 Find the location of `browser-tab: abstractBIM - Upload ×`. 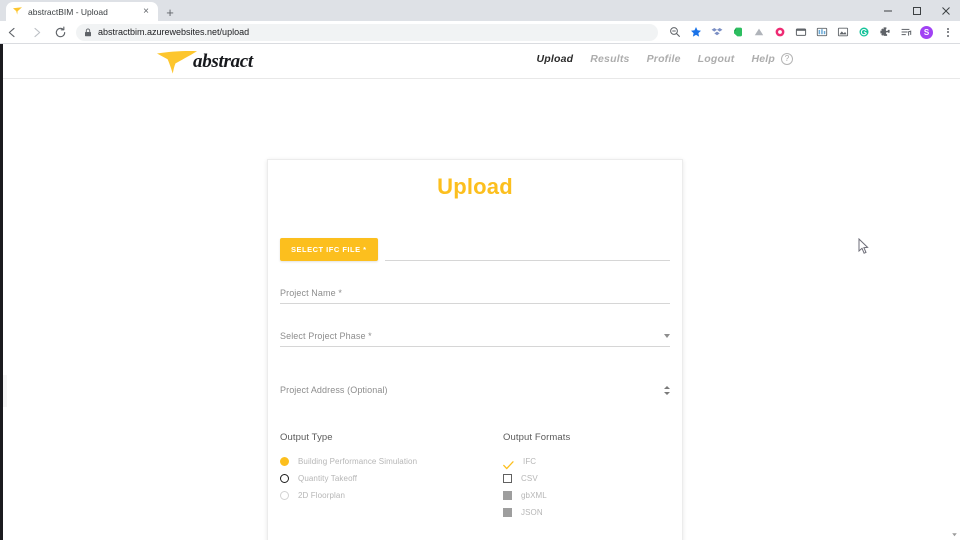

browser-tab: abstractBIM - Upload × is located at coordinates (82, 11).